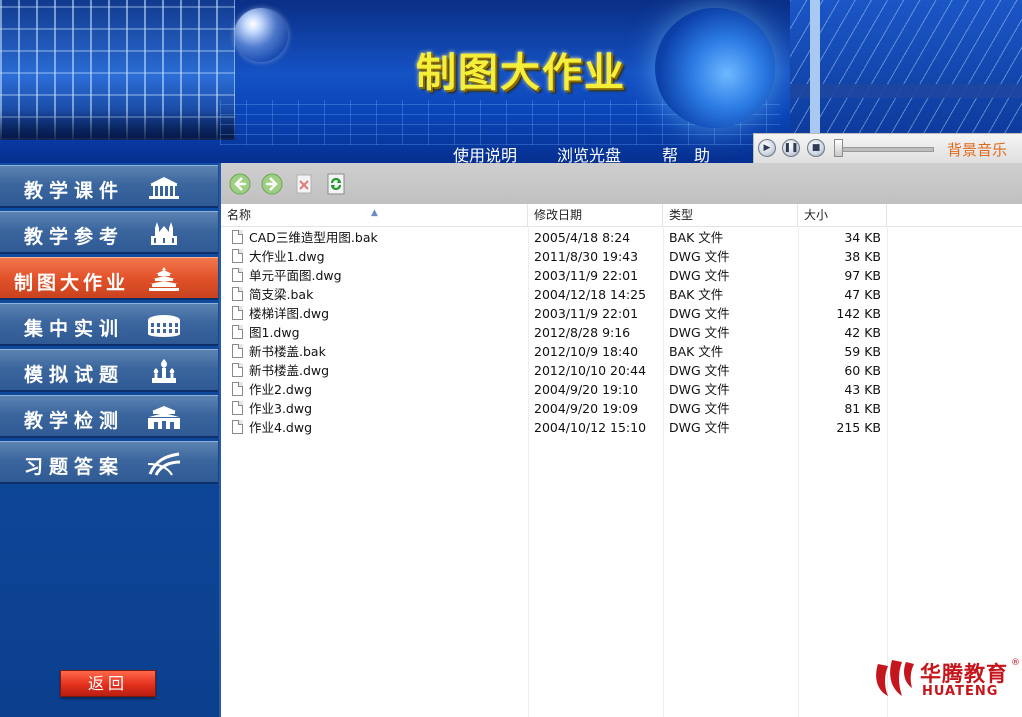 Image resolution: width=1022 pixels, height=717 pixels. What do you see at coordinates (72, 283) in the screenshot?
I see `sidebar-item-label: 制图大作业` at bounding box center [72, 283].